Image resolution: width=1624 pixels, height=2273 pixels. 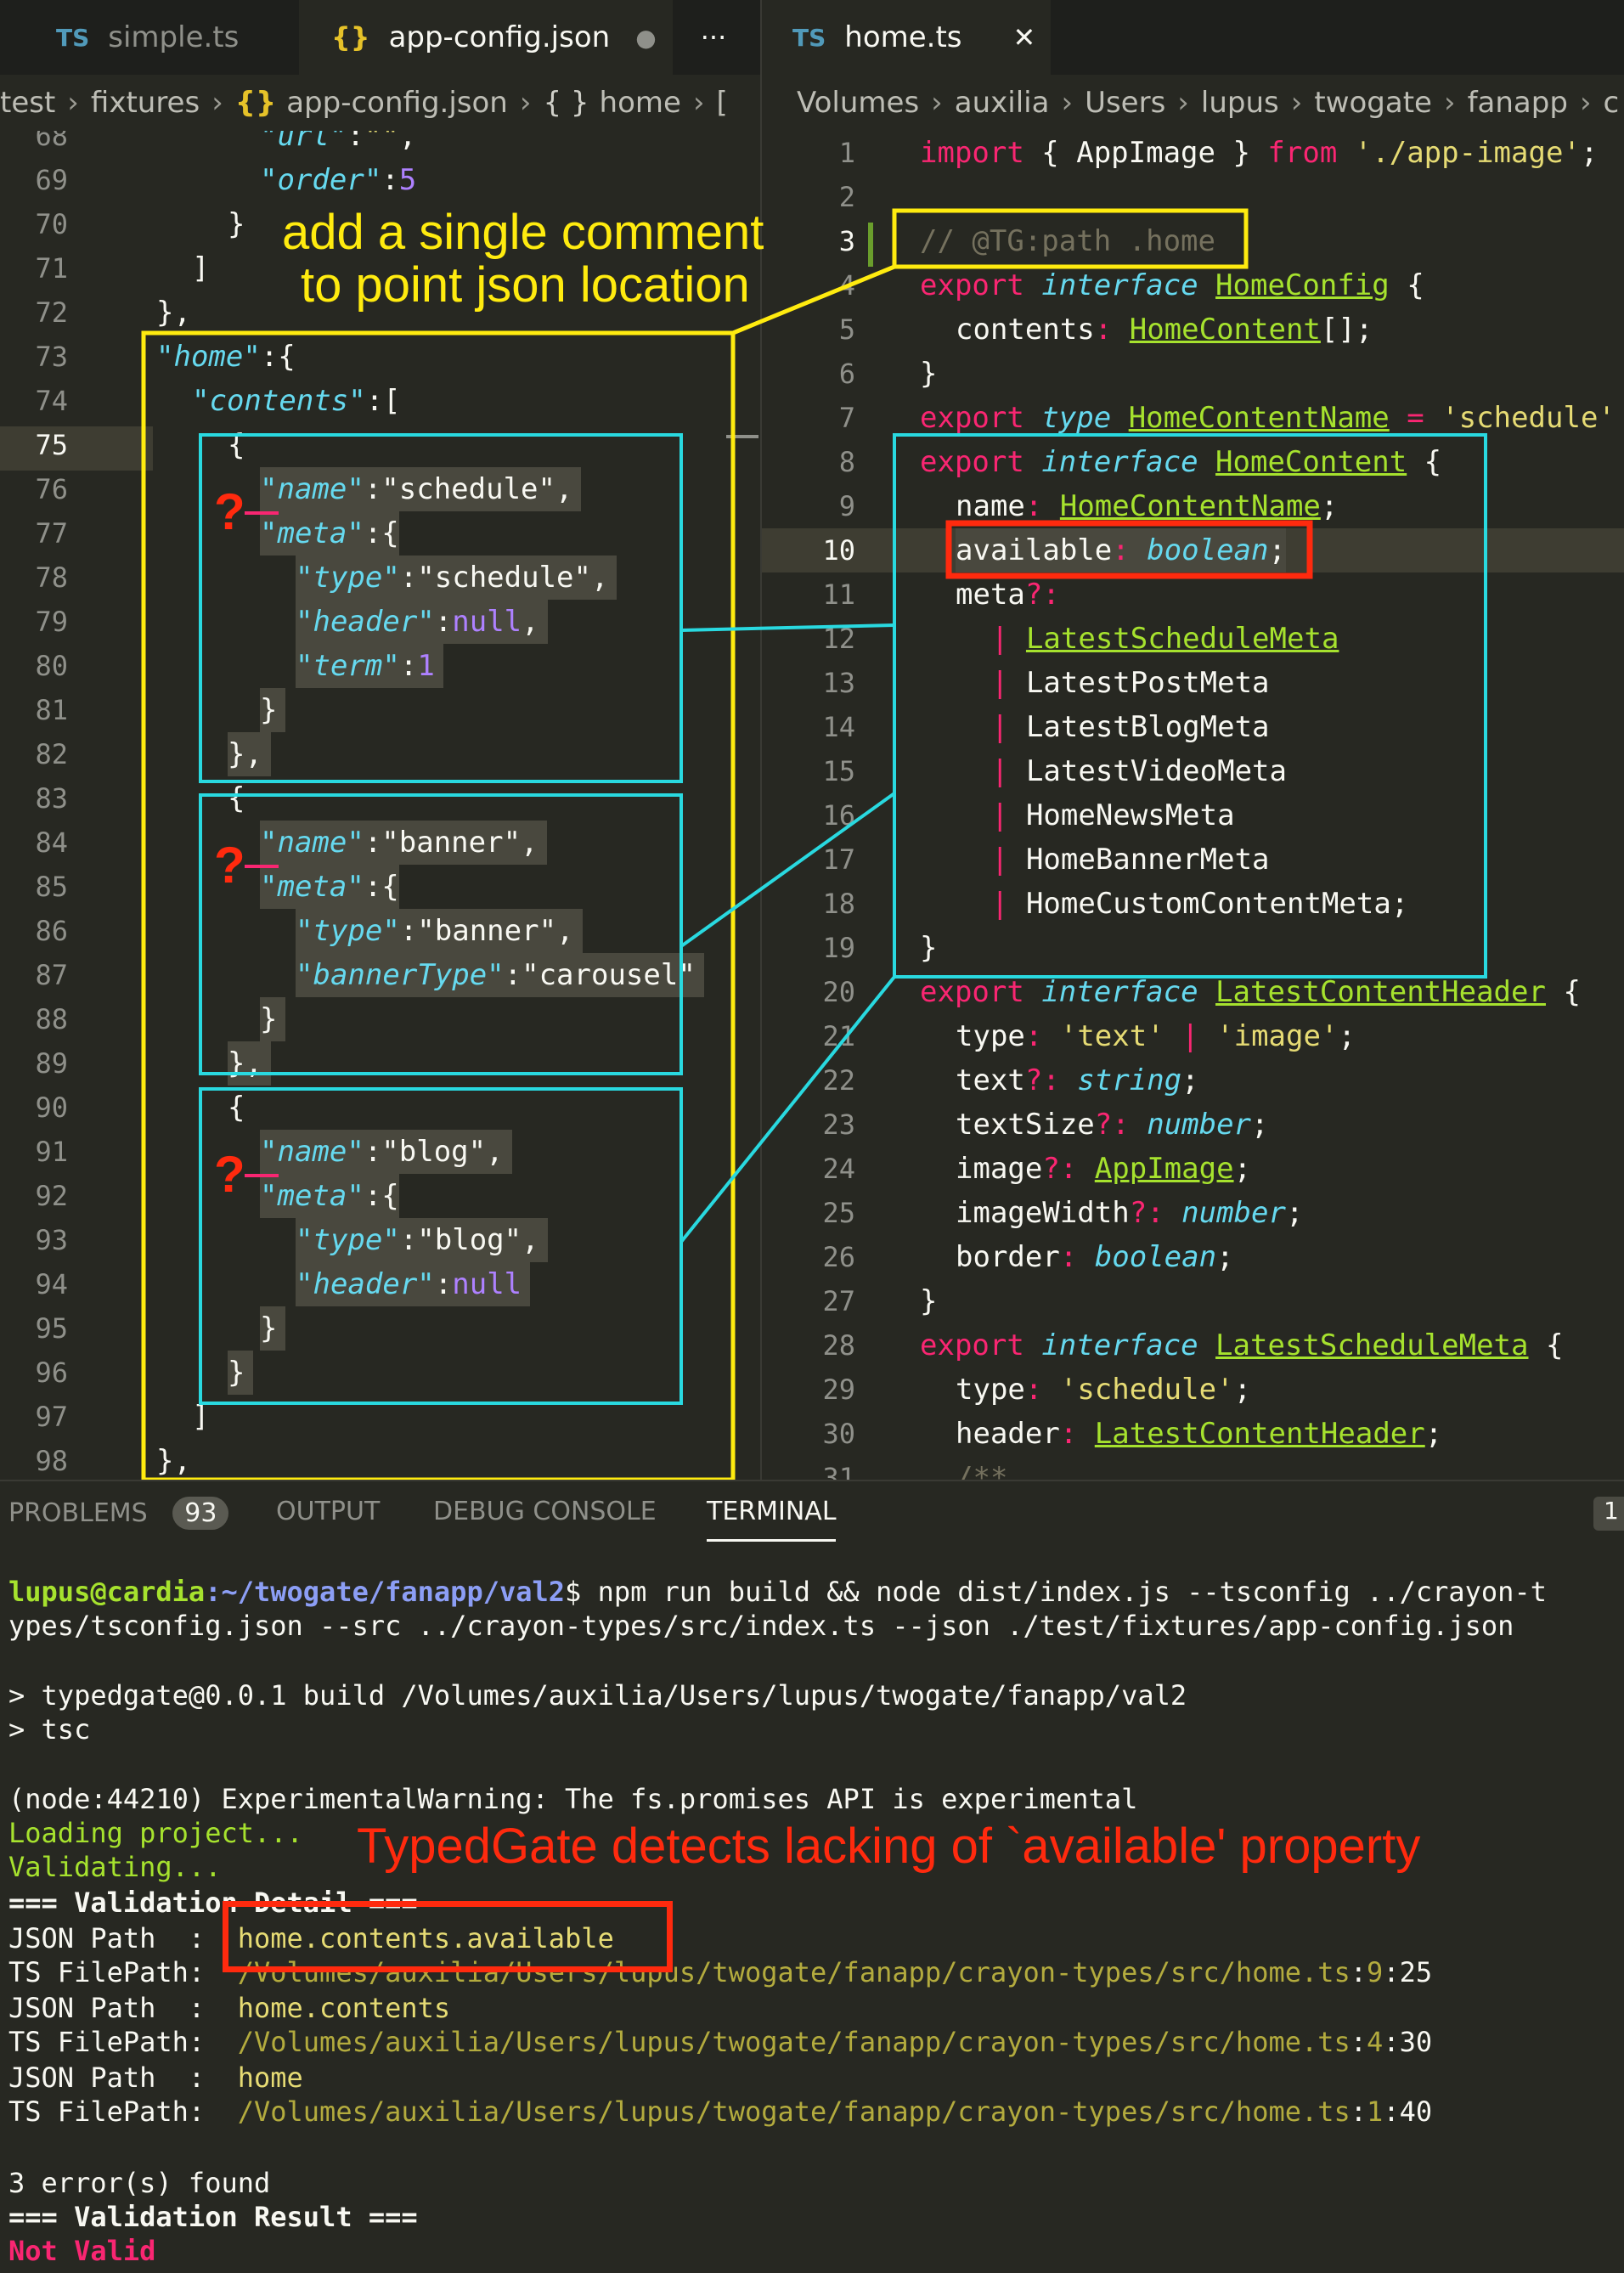 I want to click on blog-connector-line, so click(x=788, y=1109).